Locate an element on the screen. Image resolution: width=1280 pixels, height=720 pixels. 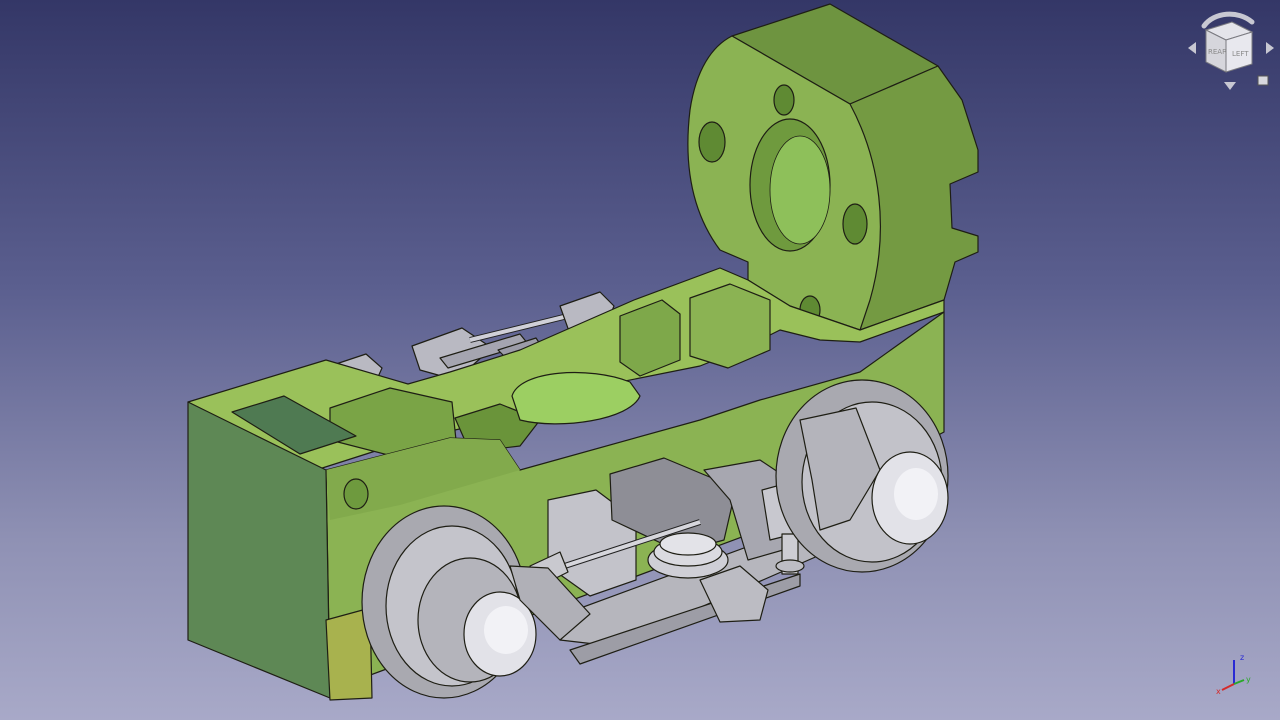
cube-left-label: LEFT is located at coordinates (1240, 54).